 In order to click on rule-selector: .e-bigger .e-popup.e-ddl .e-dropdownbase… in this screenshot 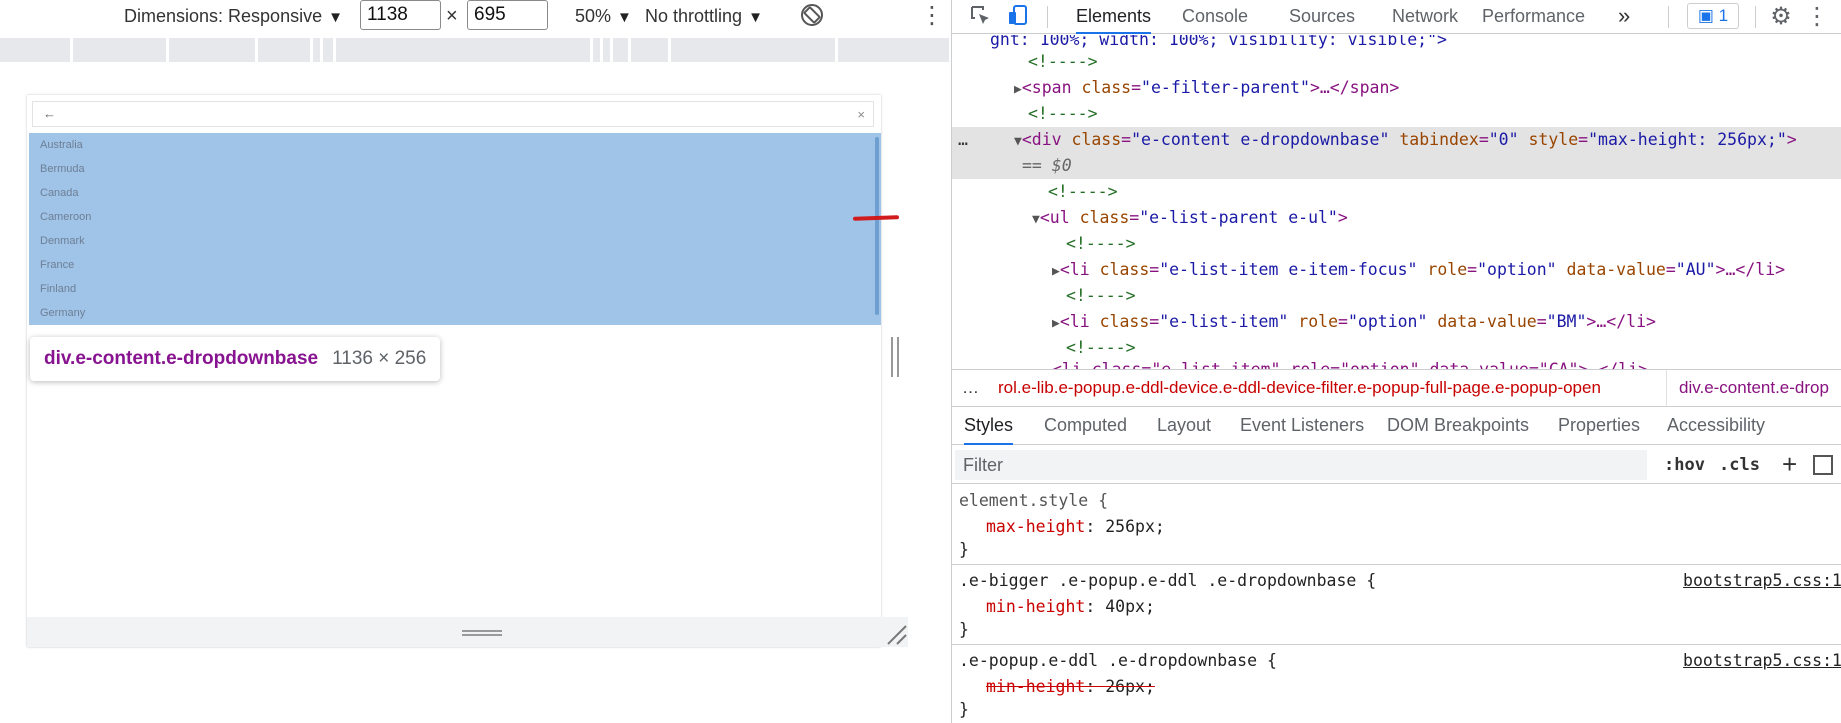, I will do `click(1167, 581)`.